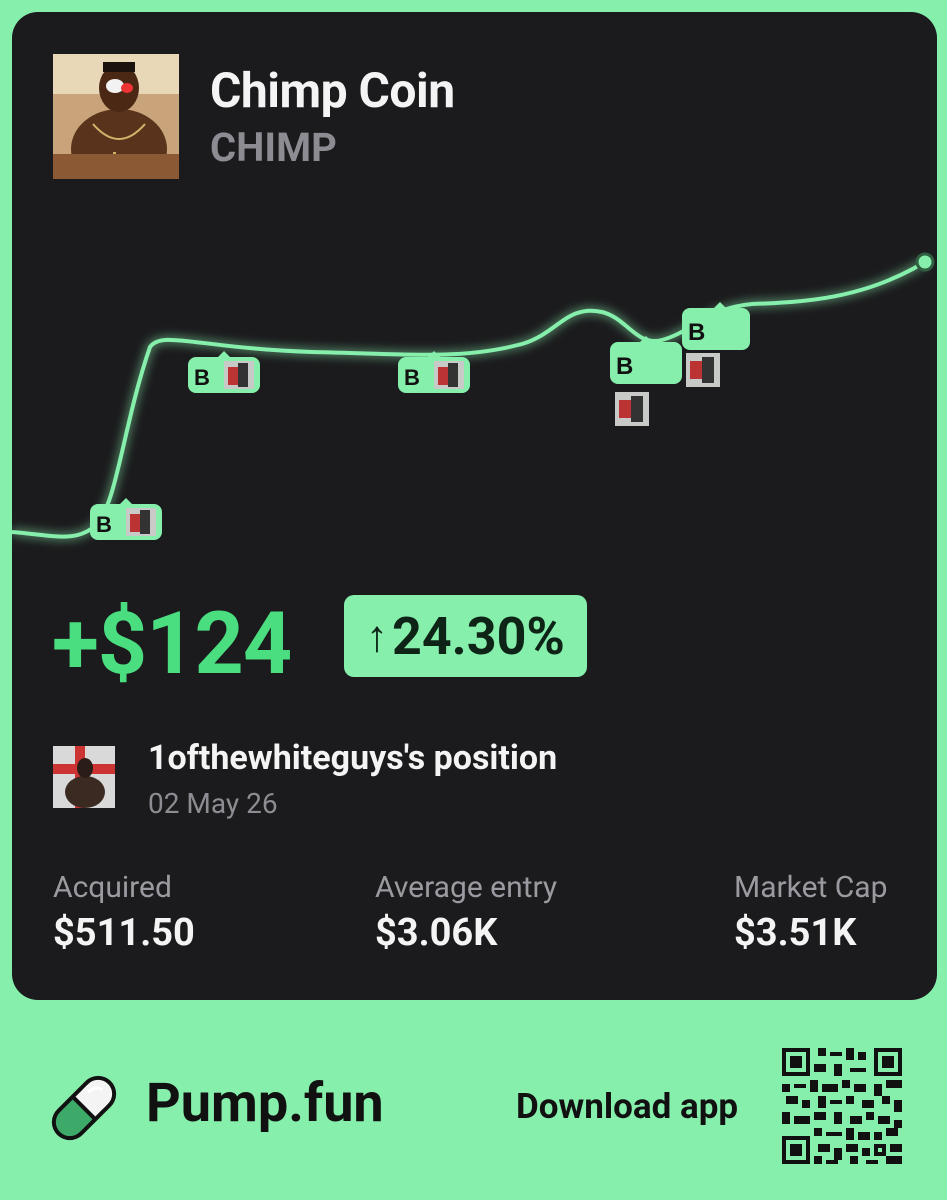 This screenshot has width=947, height=1200. Describe the element at coordinates (84, 1110) in the screenshot. I see `pill-logo-icon` at that location.